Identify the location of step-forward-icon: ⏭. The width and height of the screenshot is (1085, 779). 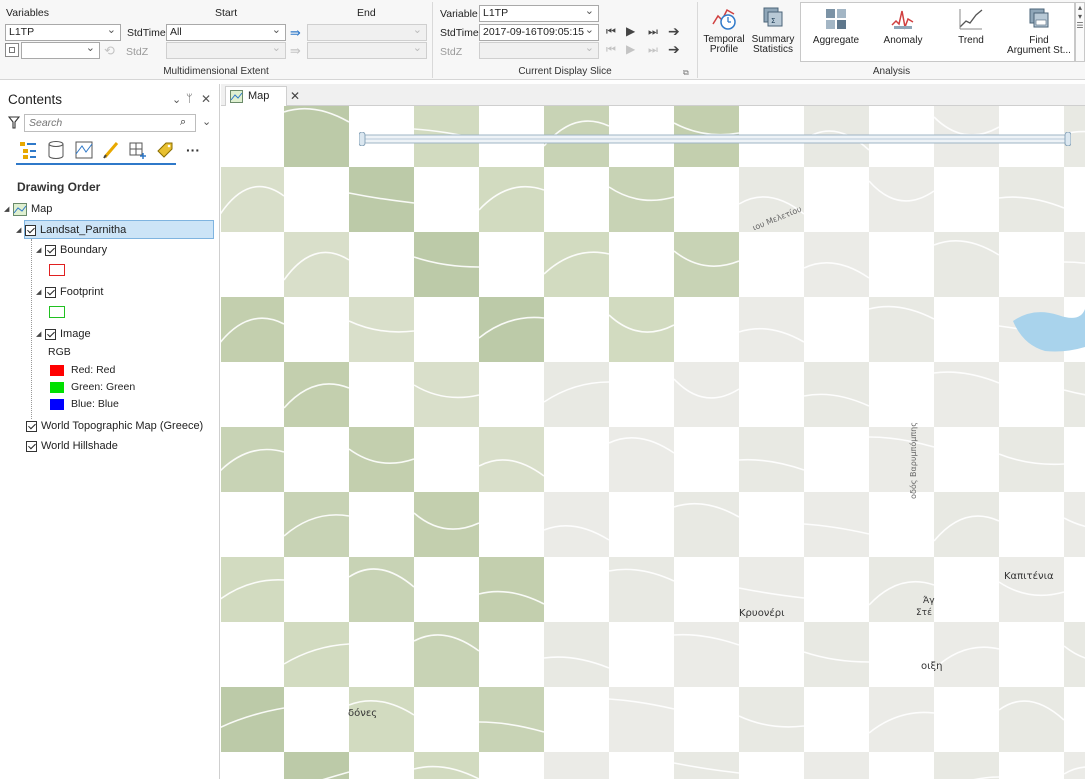
(653, 32).